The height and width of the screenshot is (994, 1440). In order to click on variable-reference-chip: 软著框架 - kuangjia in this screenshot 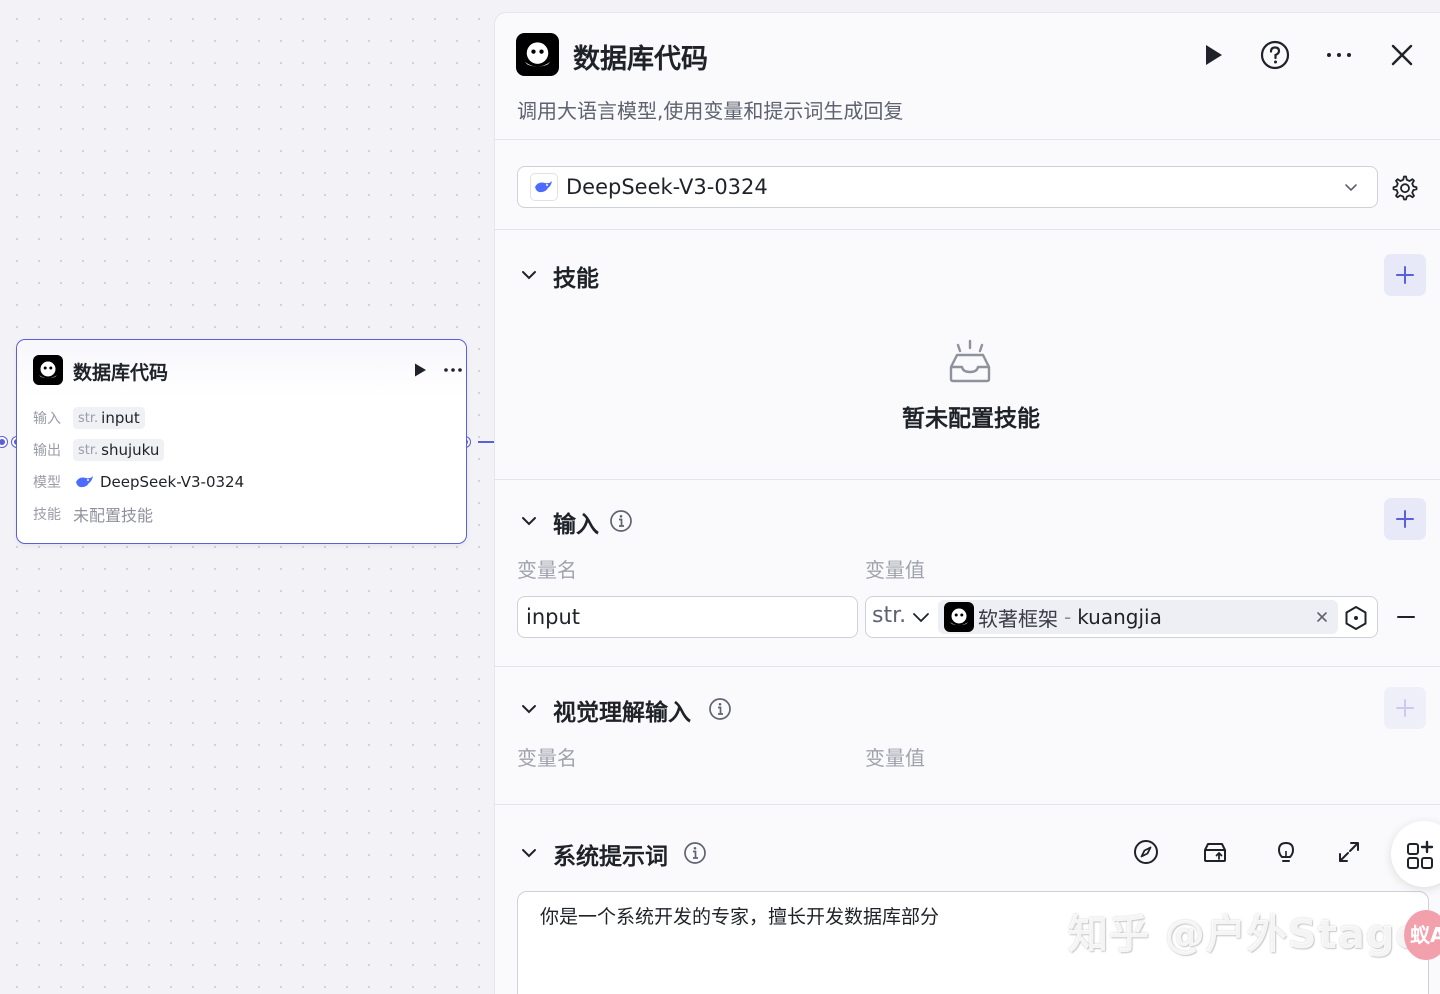, I will do `click(1138, 617)`.